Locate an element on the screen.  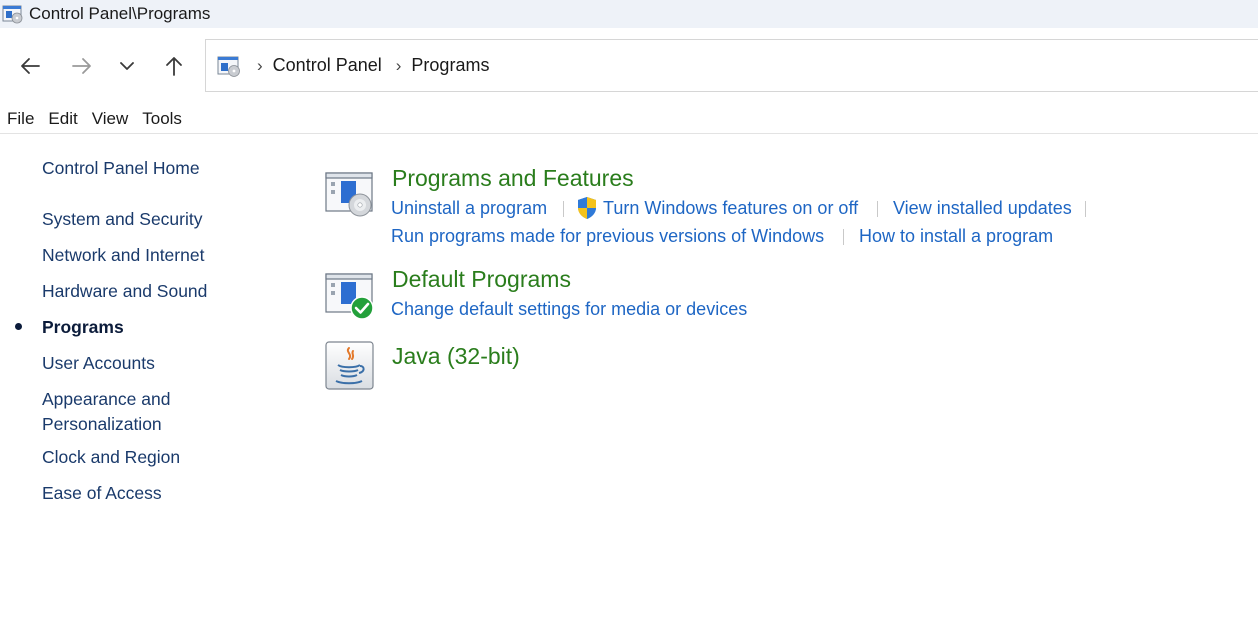
menu-file: File is located at coordinates (20, 119).